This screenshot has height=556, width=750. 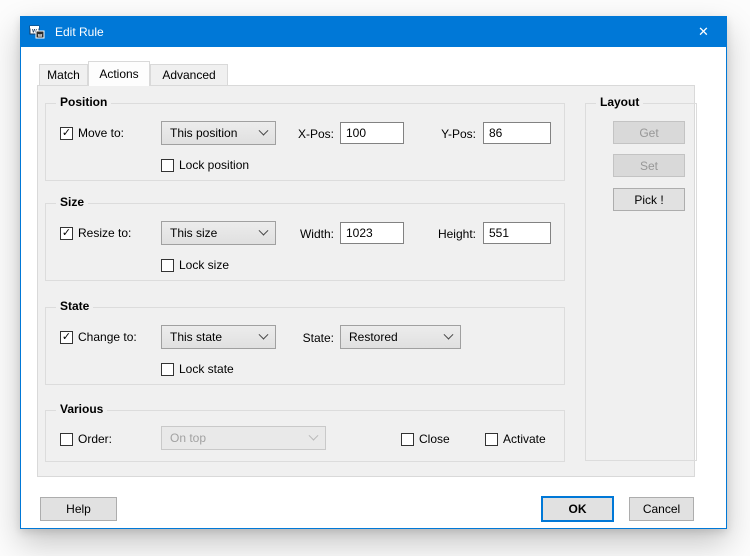 What do you see at coordinates (649, 132) in the screenshot?
I see `get-button: Get` at bounding box center [649, 132].